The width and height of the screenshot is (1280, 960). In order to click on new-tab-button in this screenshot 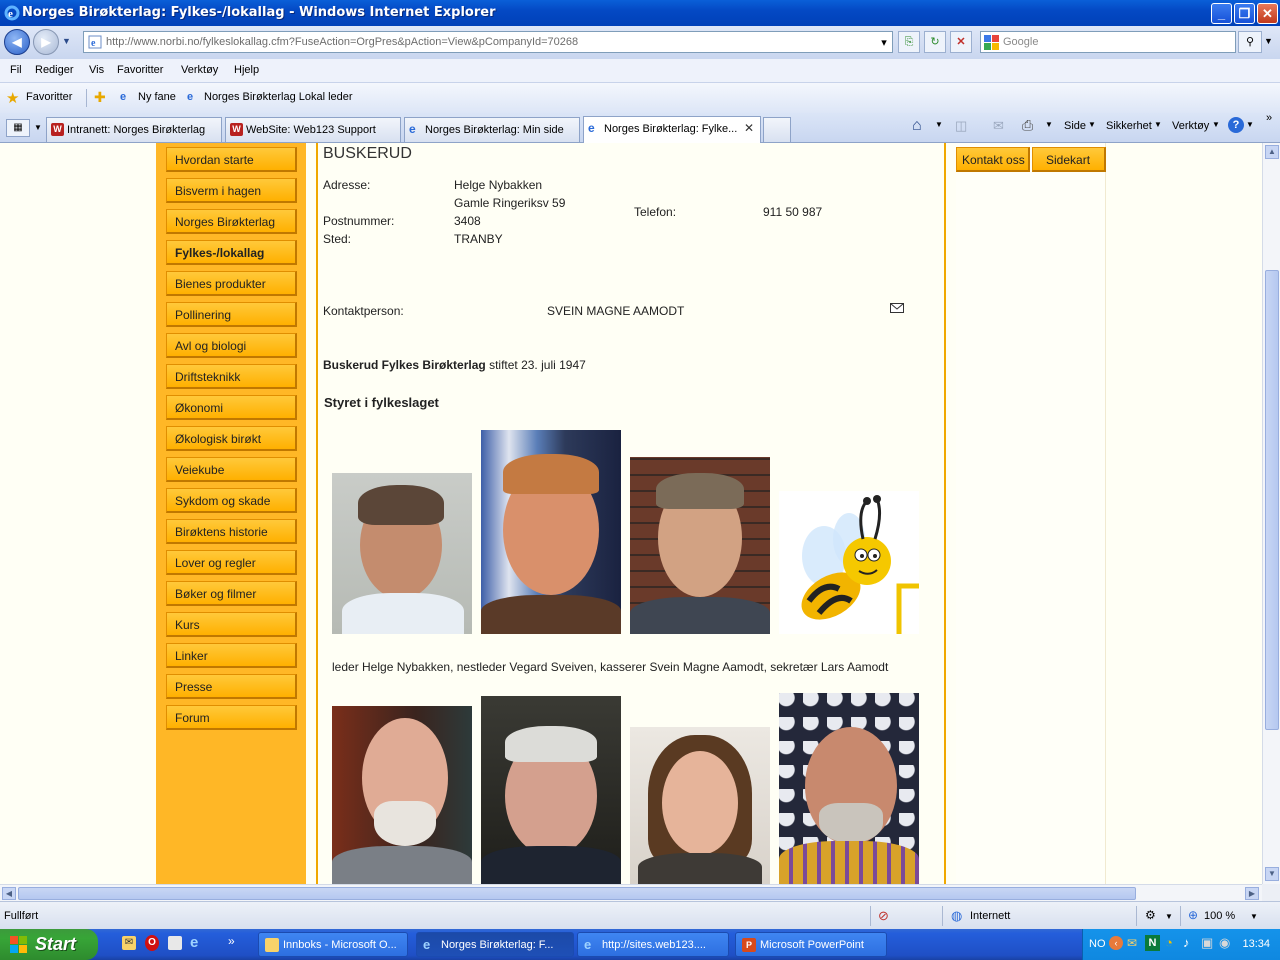, I will do `click(777, 129)`.